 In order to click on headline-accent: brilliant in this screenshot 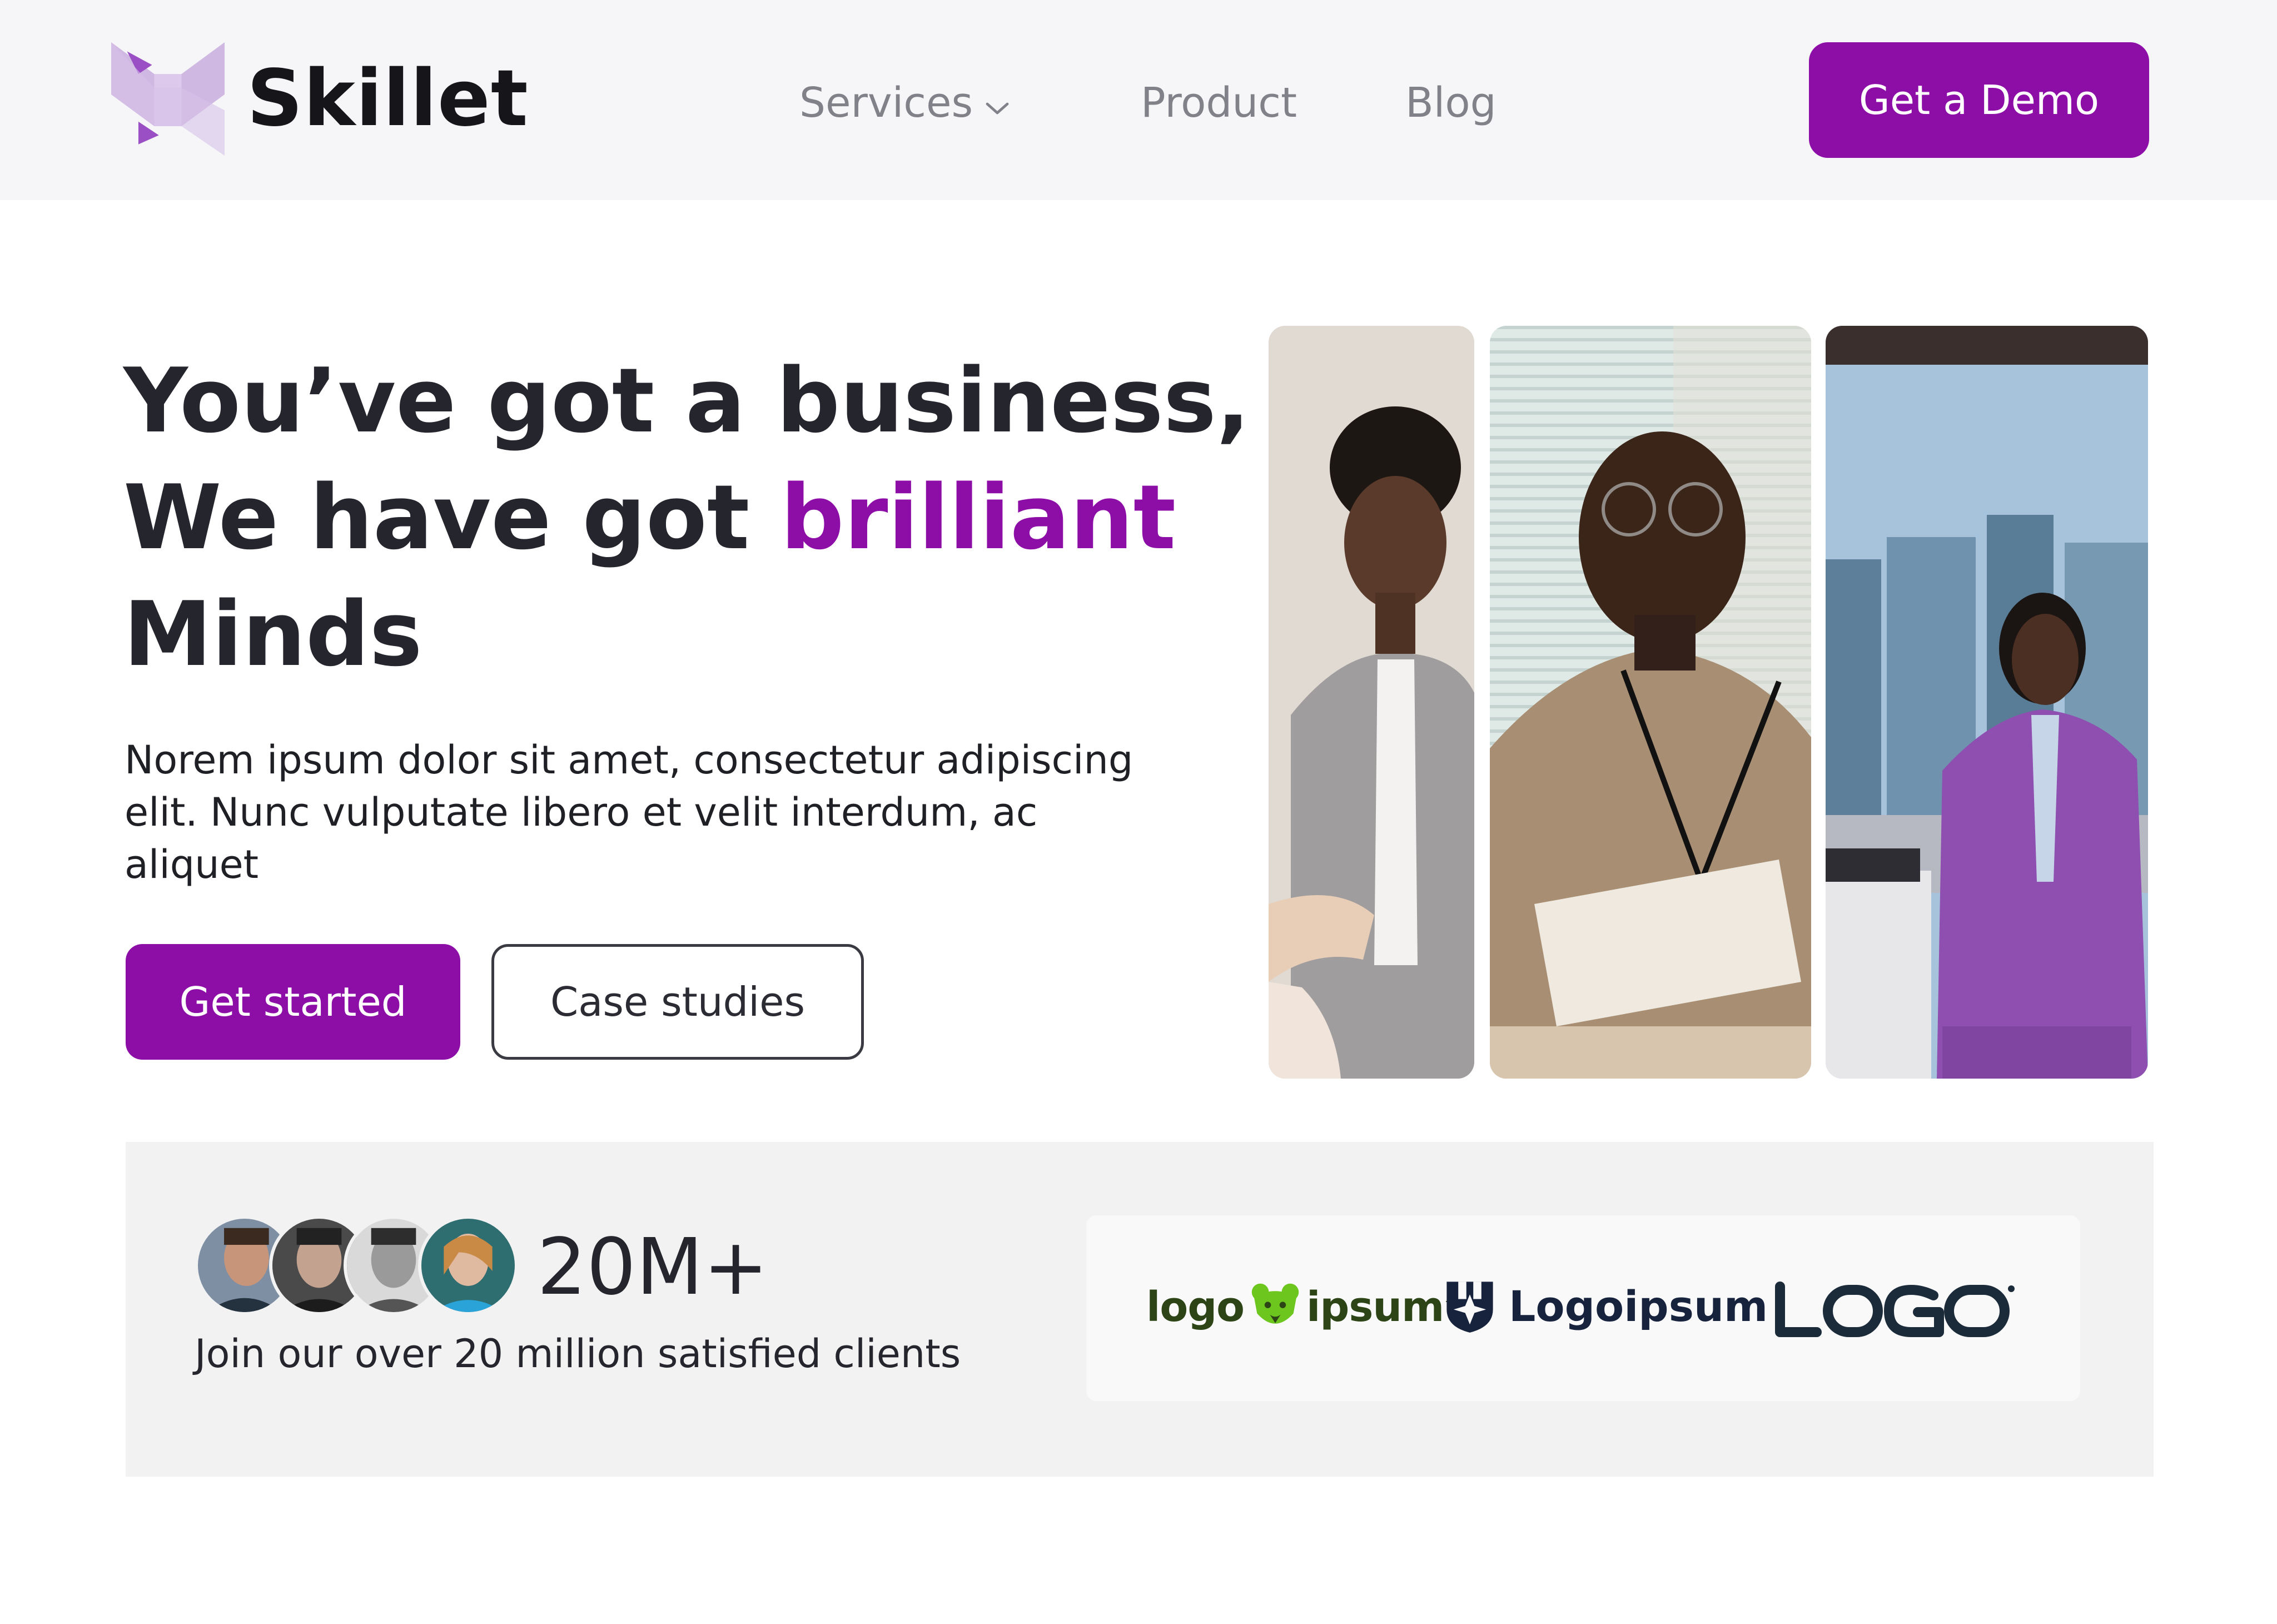, I will do `click(978, 517)`.